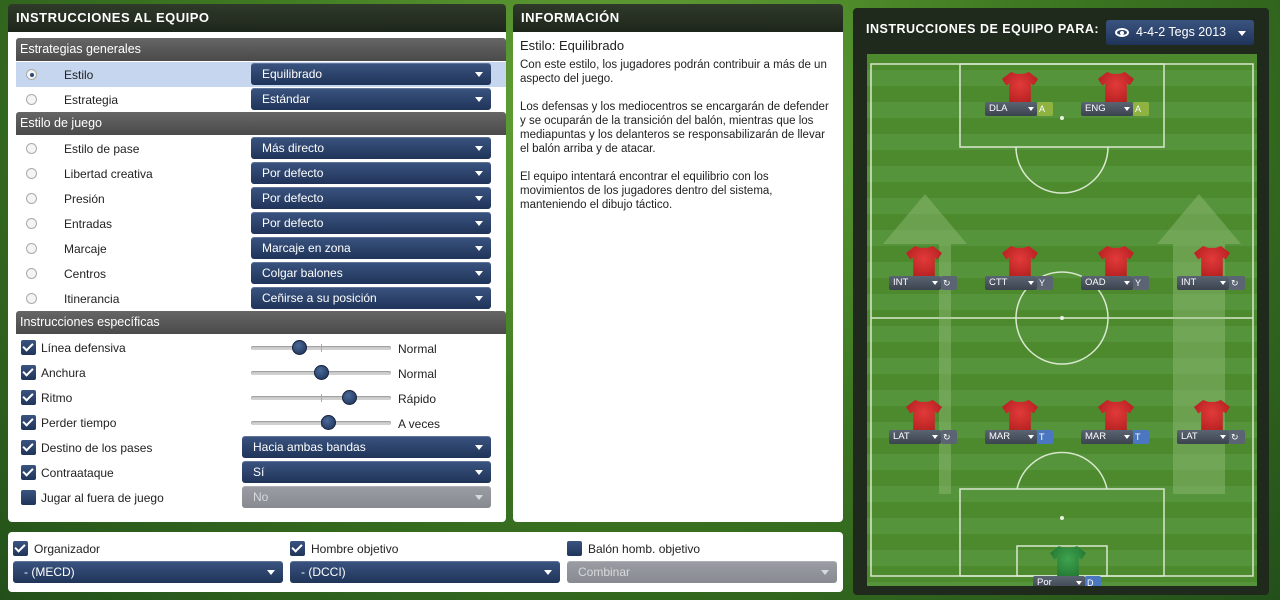 The width and height of the screenshot is (1280, 600). What do you see at coordinates (417, 349) in the screenshot?
I see `slider-value: Normal` at bounding box center [417, 349].